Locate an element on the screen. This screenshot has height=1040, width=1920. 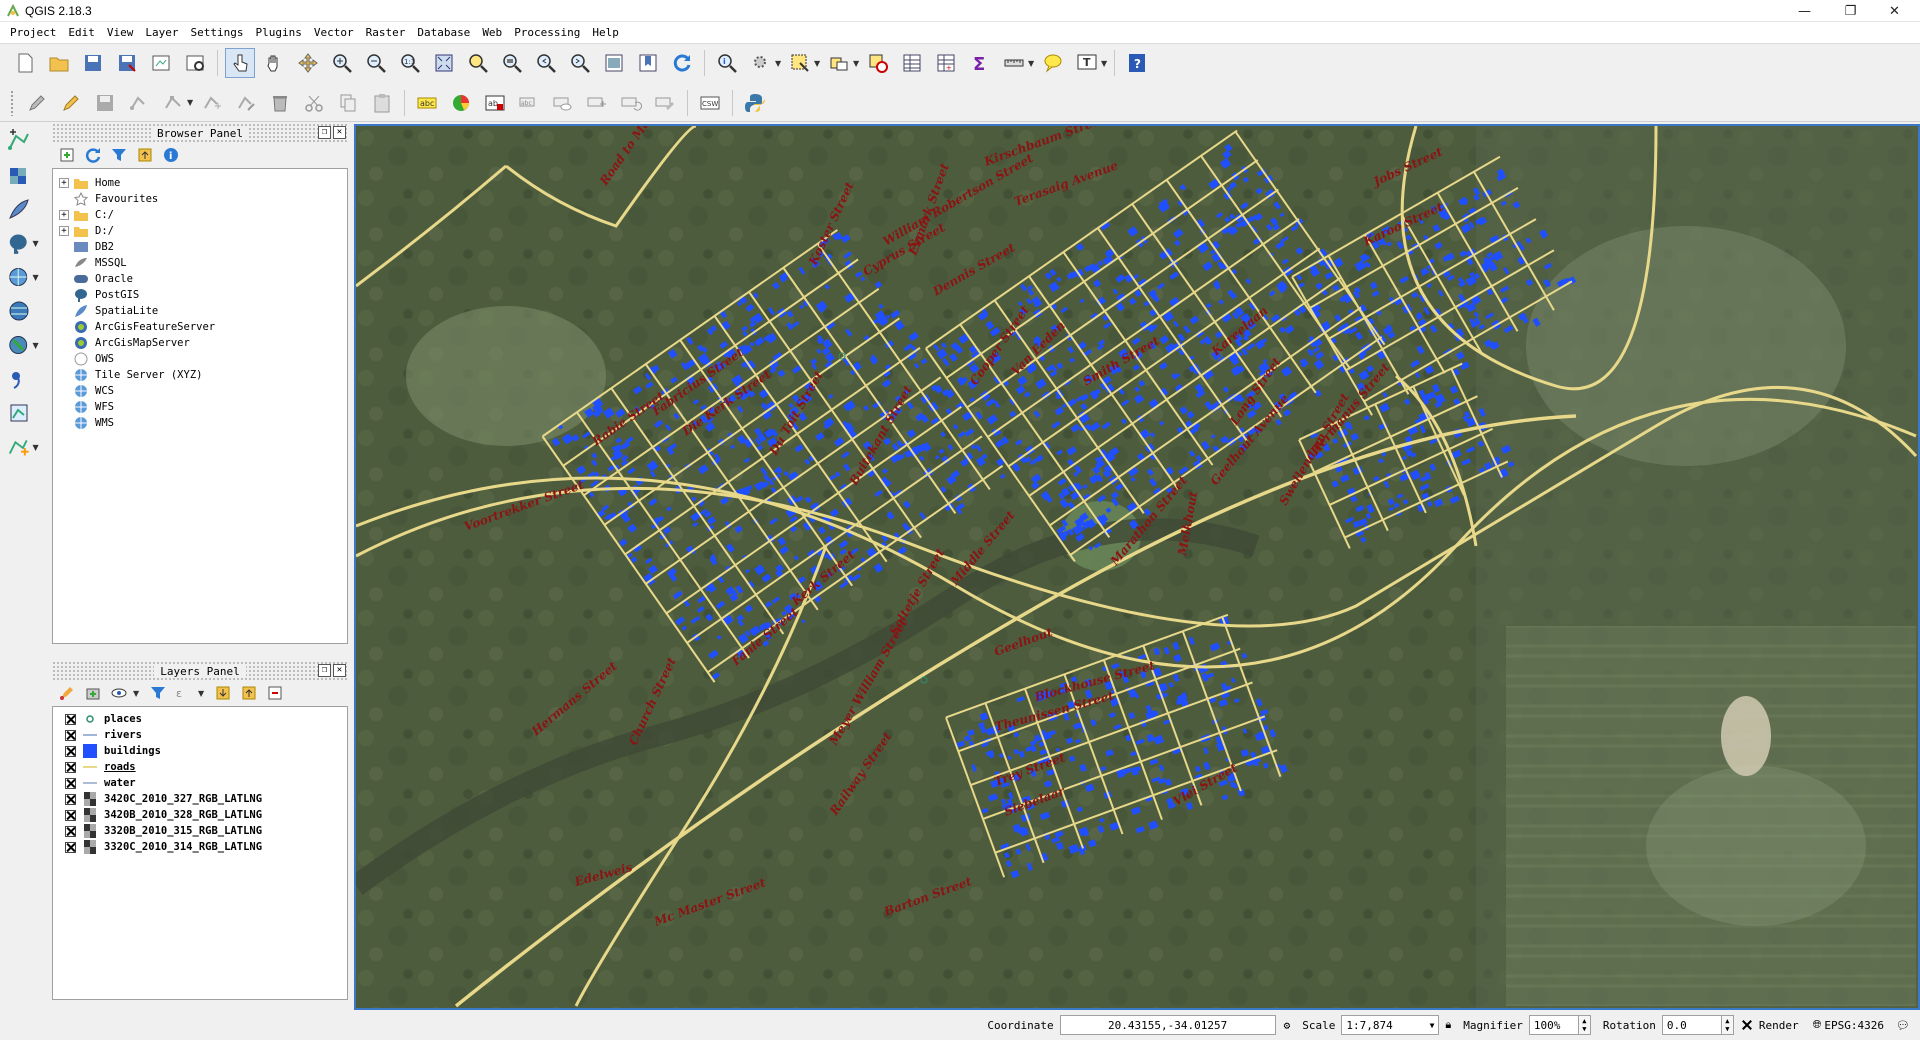
show-hide-labels-button is located at coordinates (563, 103).